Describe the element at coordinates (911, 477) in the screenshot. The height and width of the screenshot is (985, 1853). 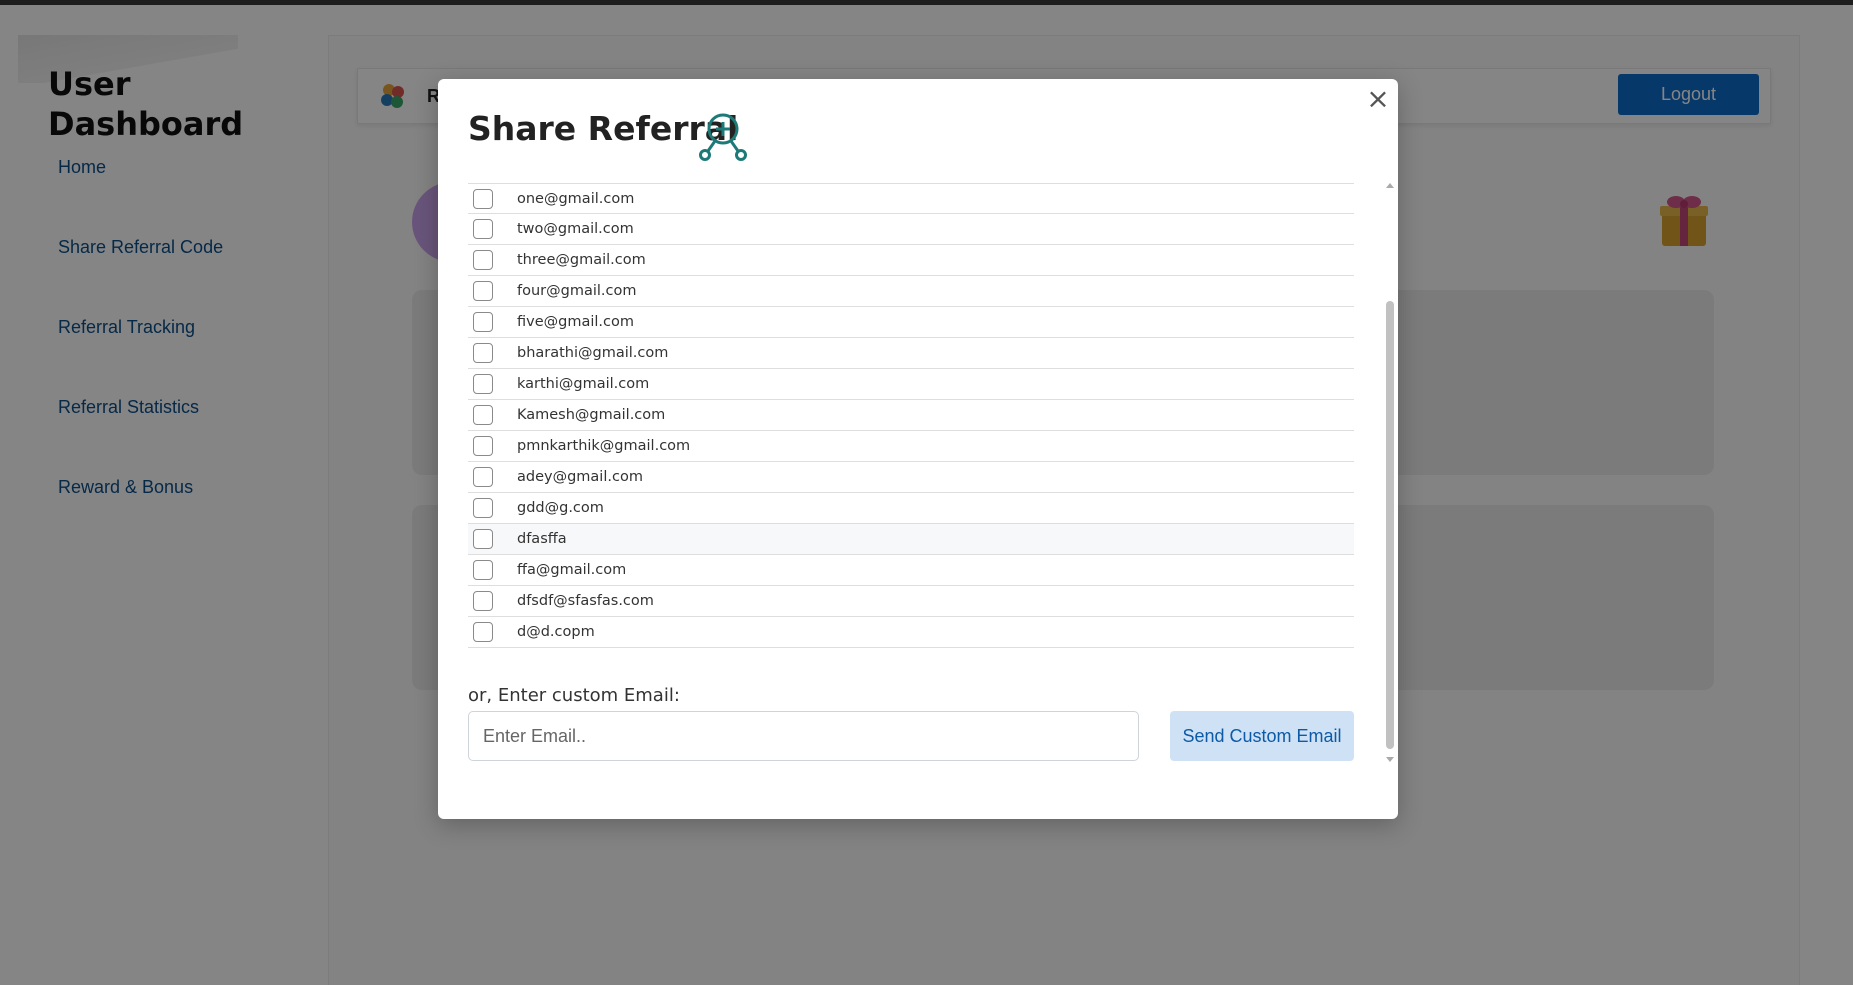
I see `list-item: adey@gmail.com` at that location.